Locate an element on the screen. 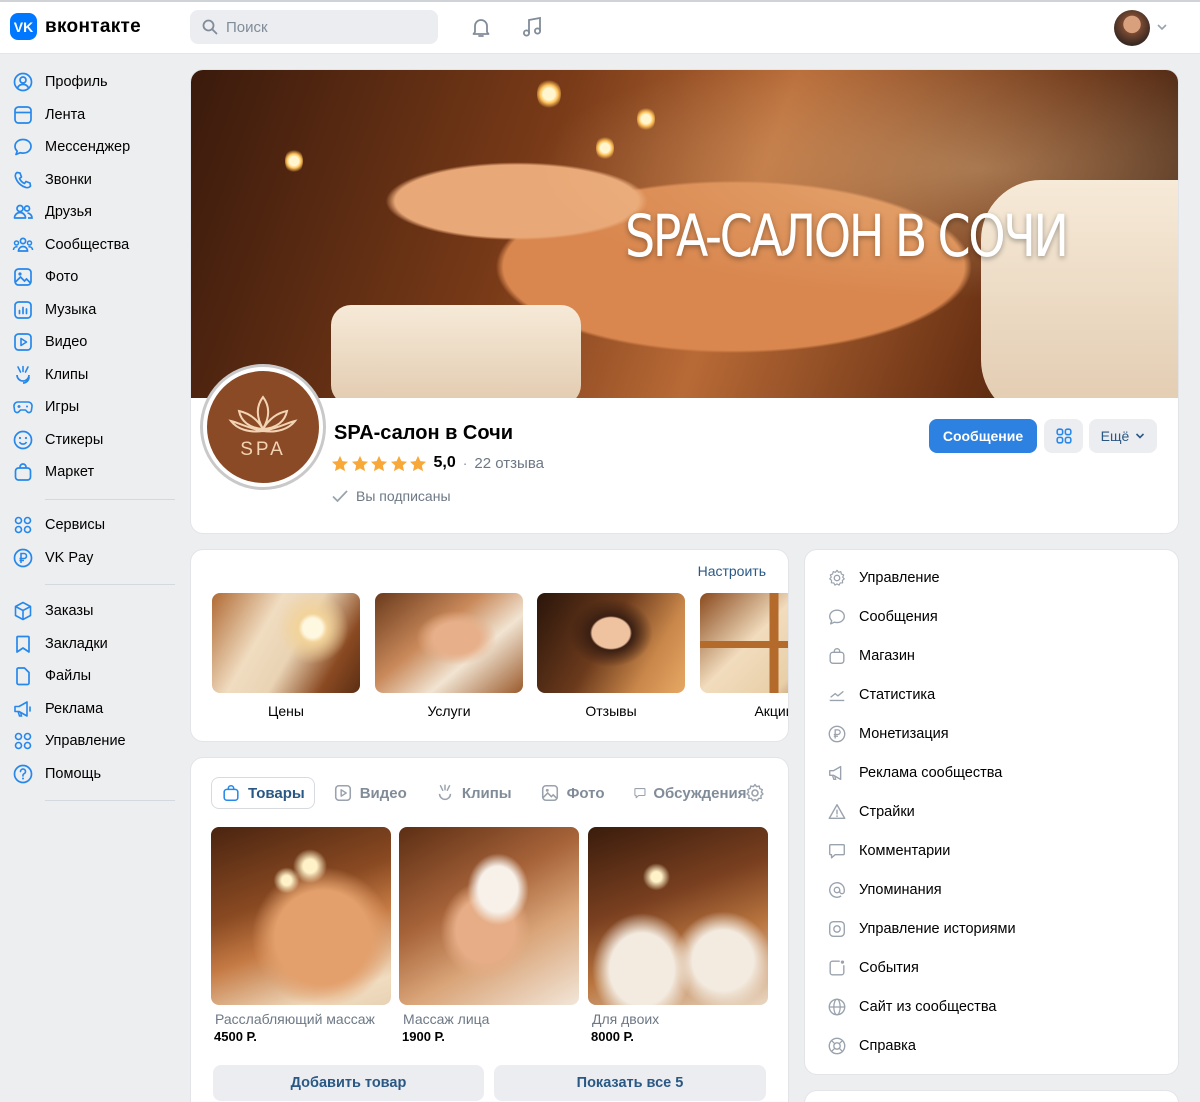 This screenshot has height=1102, width=1200. sidebar-item-label: Помощь is located at coordinates (73, 774).